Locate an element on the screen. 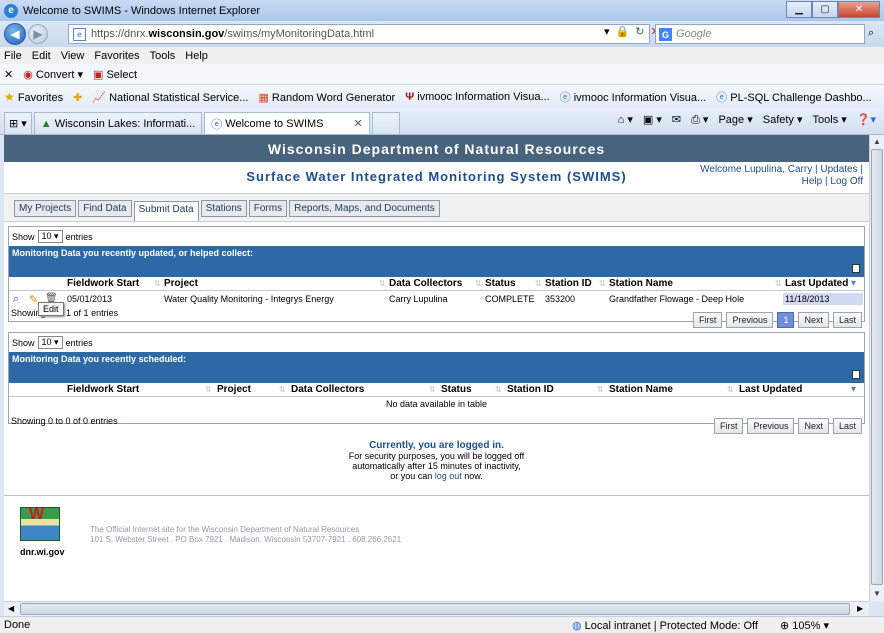  dnr-logo: W is located at coordinates (40, 523).